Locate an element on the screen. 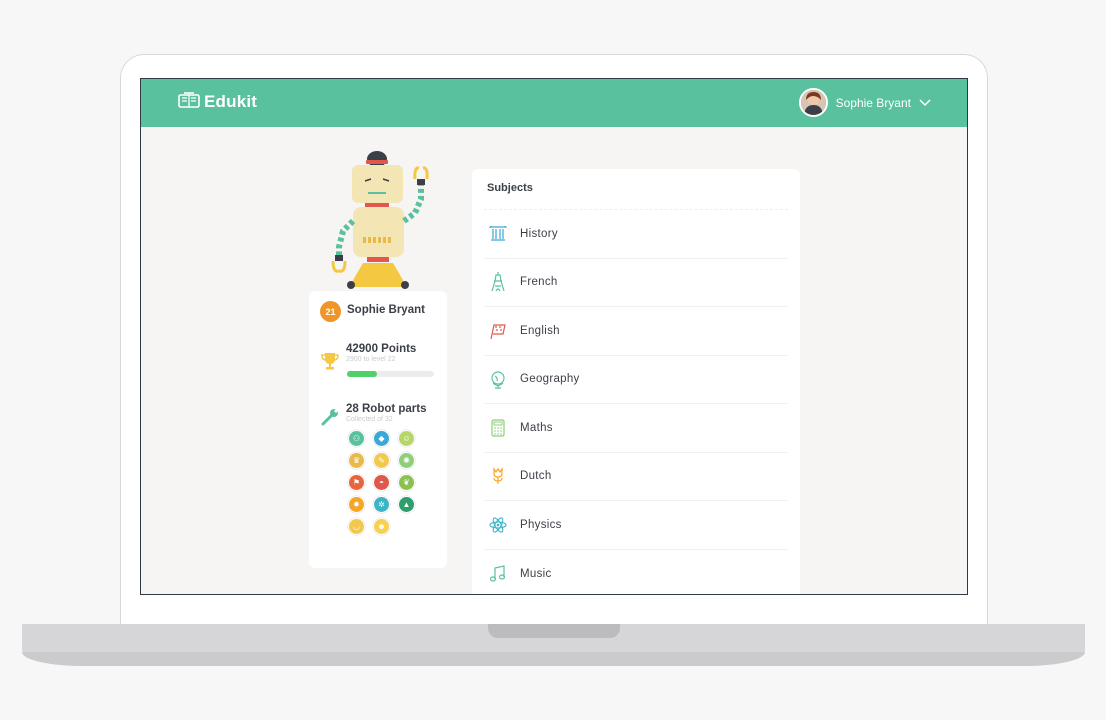 The height and width of the screenshot is (720, 1106). people-icon: ⚇ is located at coordinates (356, 438).